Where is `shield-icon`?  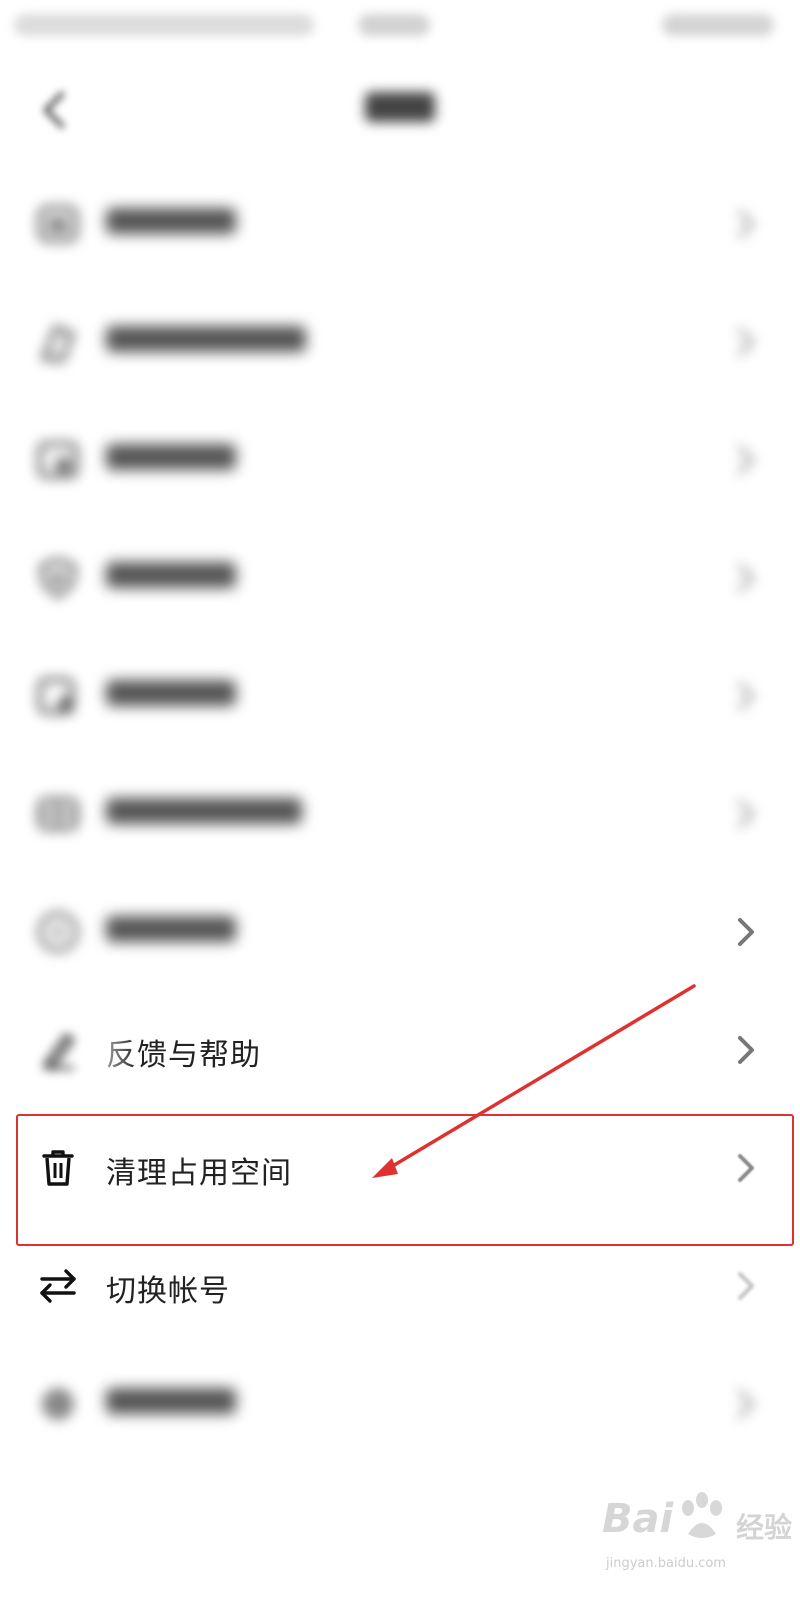
shield-icon is located at coordinates (58, 342).